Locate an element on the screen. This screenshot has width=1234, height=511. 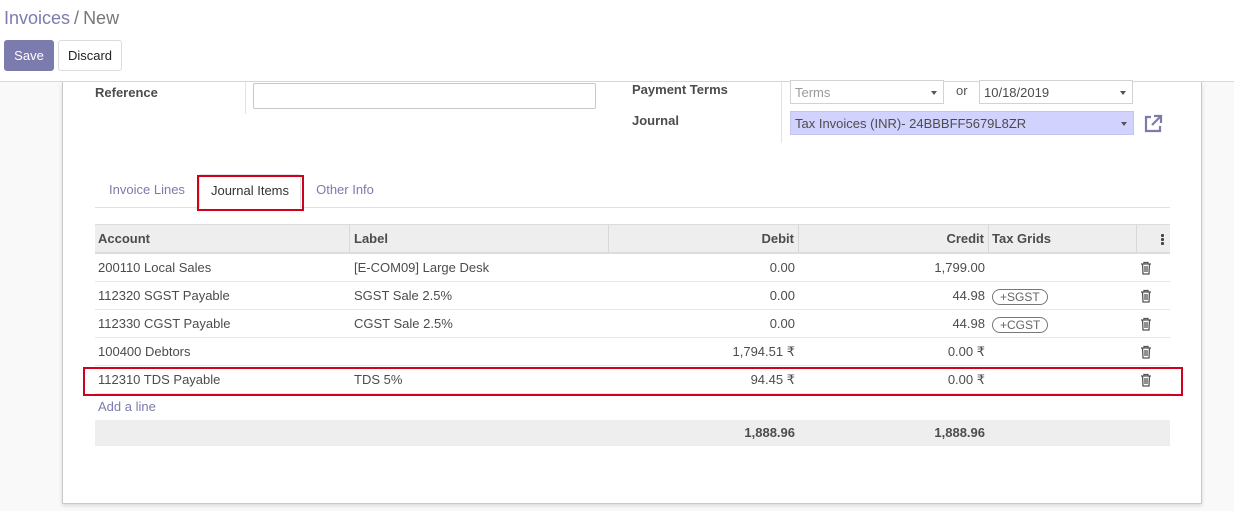
breadcrumb-current: New is located at coordinates (101, 18).